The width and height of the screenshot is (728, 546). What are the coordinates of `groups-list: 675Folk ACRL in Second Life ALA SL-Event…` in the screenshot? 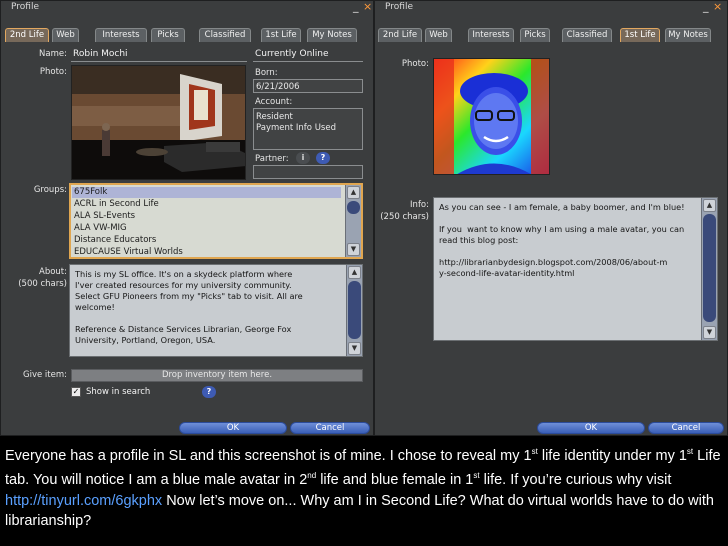 It's located at (216, 221).